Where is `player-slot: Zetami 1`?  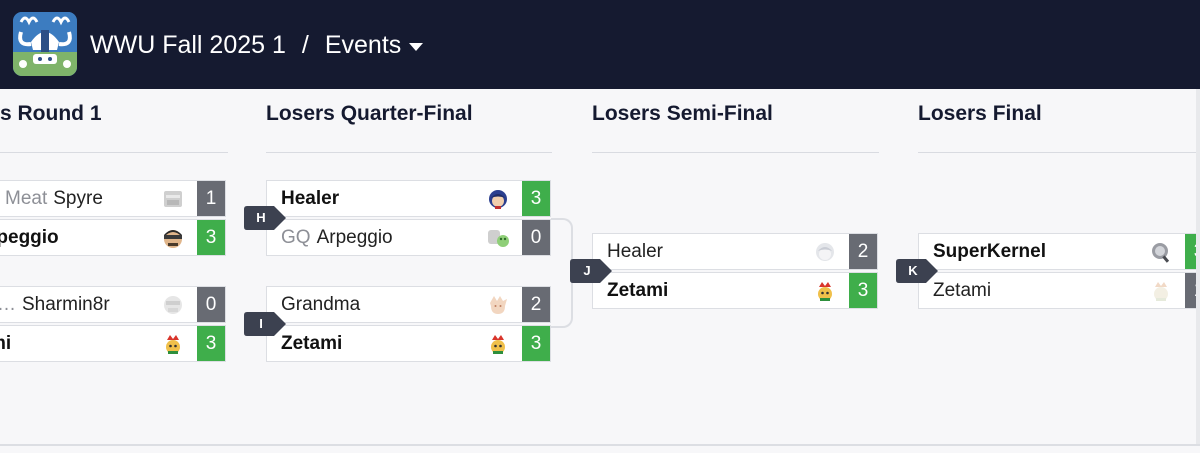
player-slot: Zetami 1 is located at coordinates (1059, 290).